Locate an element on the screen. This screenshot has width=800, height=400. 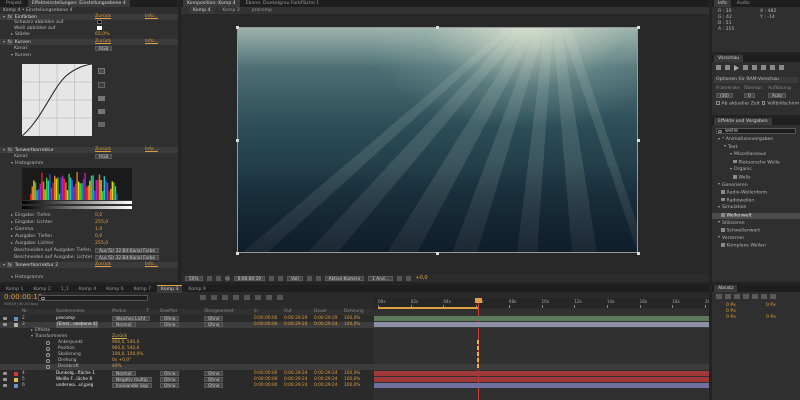
work-area-bar is located at coordinates (428, 308).